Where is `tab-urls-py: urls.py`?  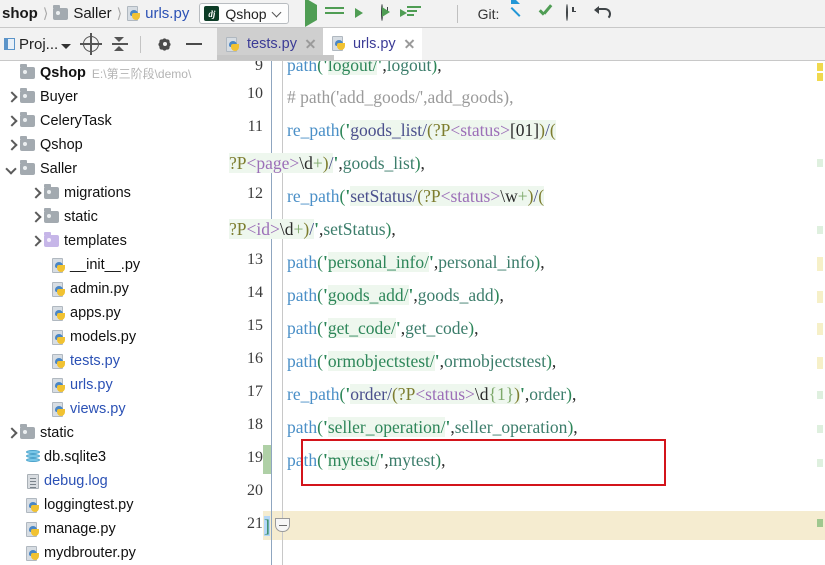 tab-urls-py: urls.py is located at coordinates (372, 44).